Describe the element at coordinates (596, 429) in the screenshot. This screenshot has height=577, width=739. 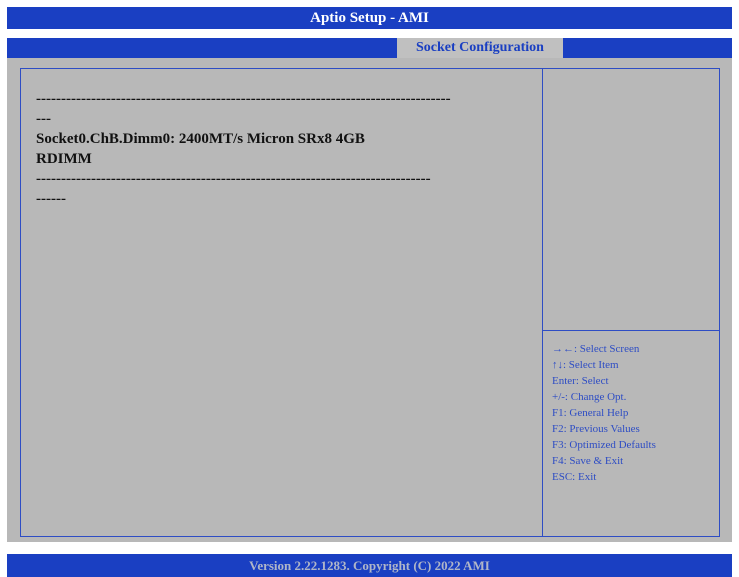
I see `help-previous-values: F2: Previous Values` at that location.